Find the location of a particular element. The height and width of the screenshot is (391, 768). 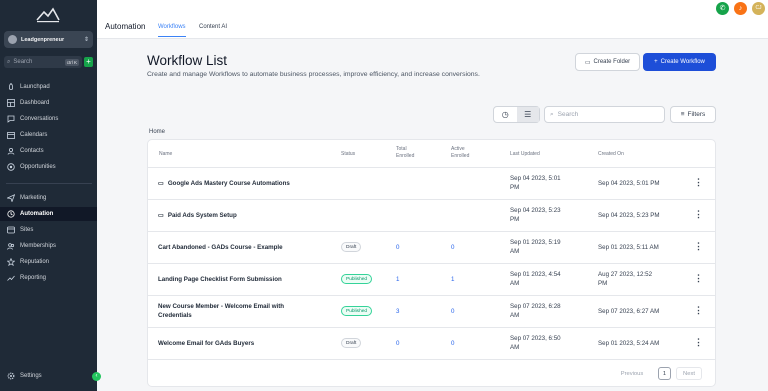

sidebar-item-contacts: Contacts is located at coordinates (48, 151).